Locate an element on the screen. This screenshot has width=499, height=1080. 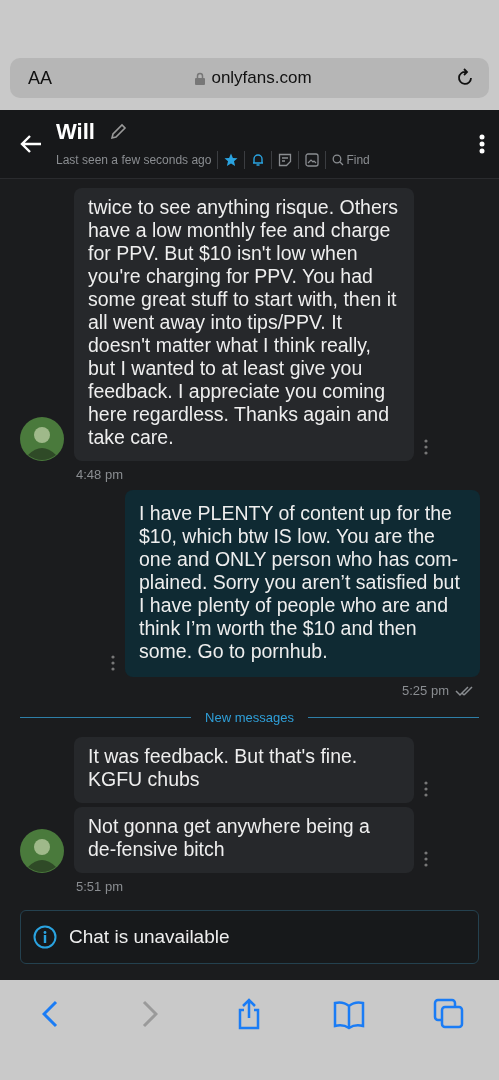
last-seen-status: Last seen a few seconds ago is located at coordinates (134, 160).